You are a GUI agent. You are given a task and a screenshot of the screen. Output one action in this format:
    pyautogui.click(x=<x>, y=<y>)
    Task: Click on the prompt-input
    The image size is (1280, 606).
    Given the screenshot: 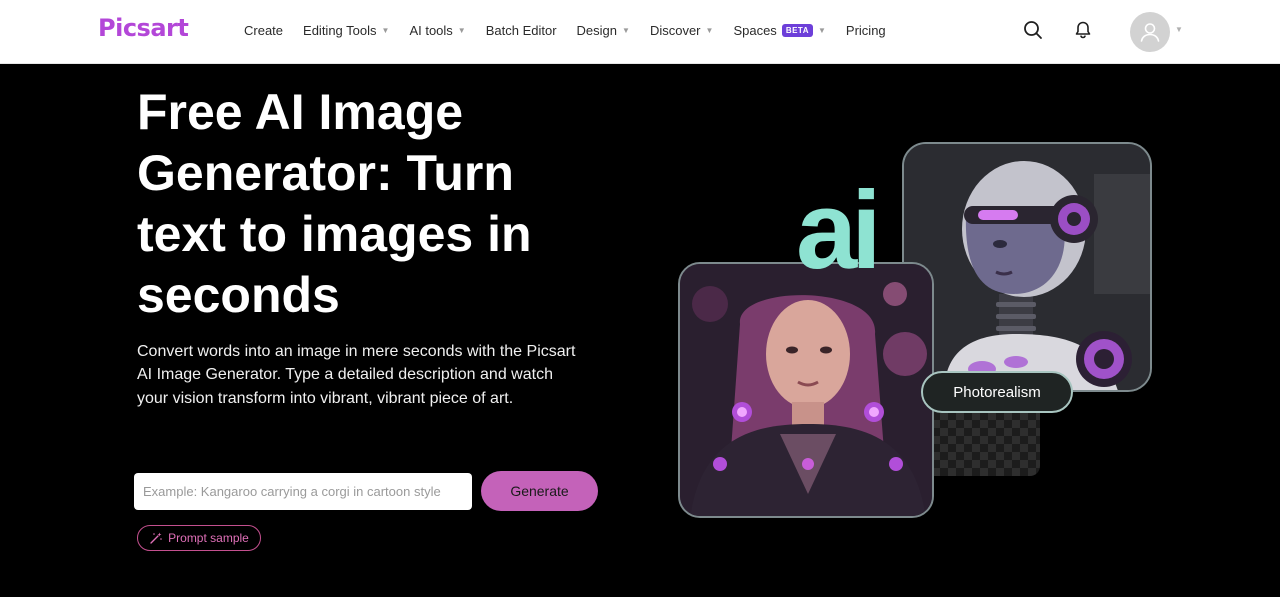 What is the action you would take?
    pyautogui.click(x=303, y=491)
    